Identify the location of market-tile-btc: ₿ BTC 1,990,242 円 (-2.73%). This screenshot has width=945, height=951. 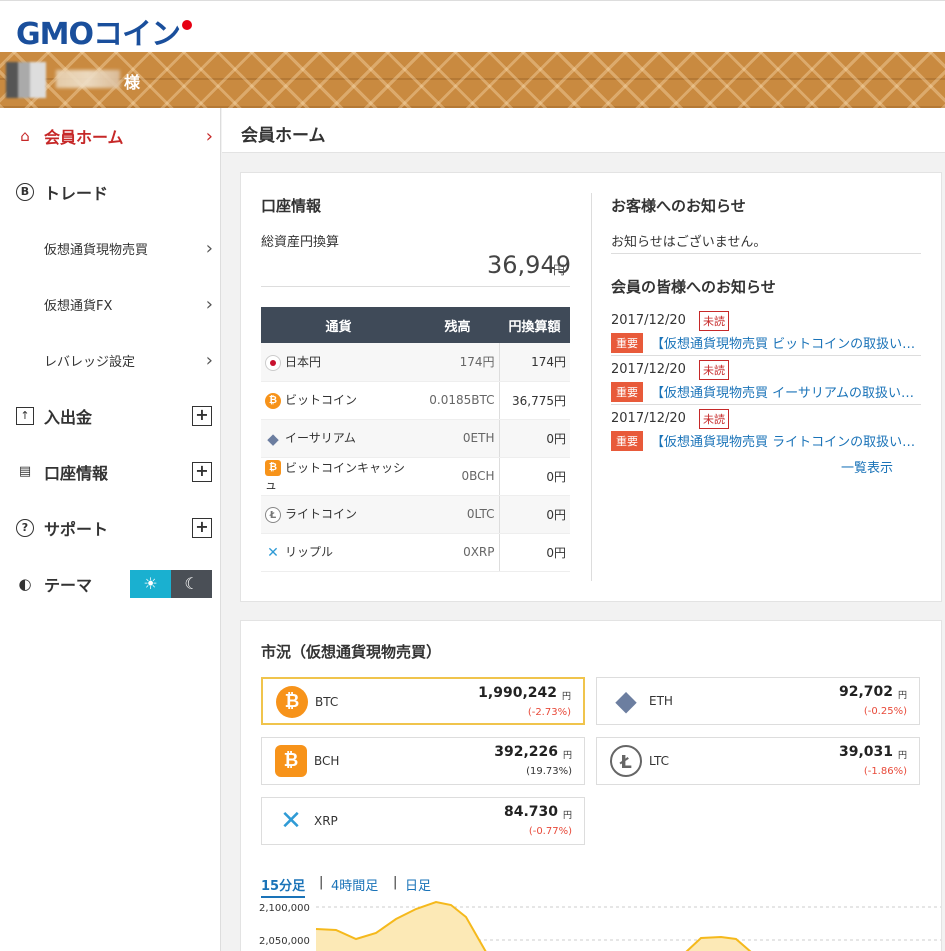
(423, 701).